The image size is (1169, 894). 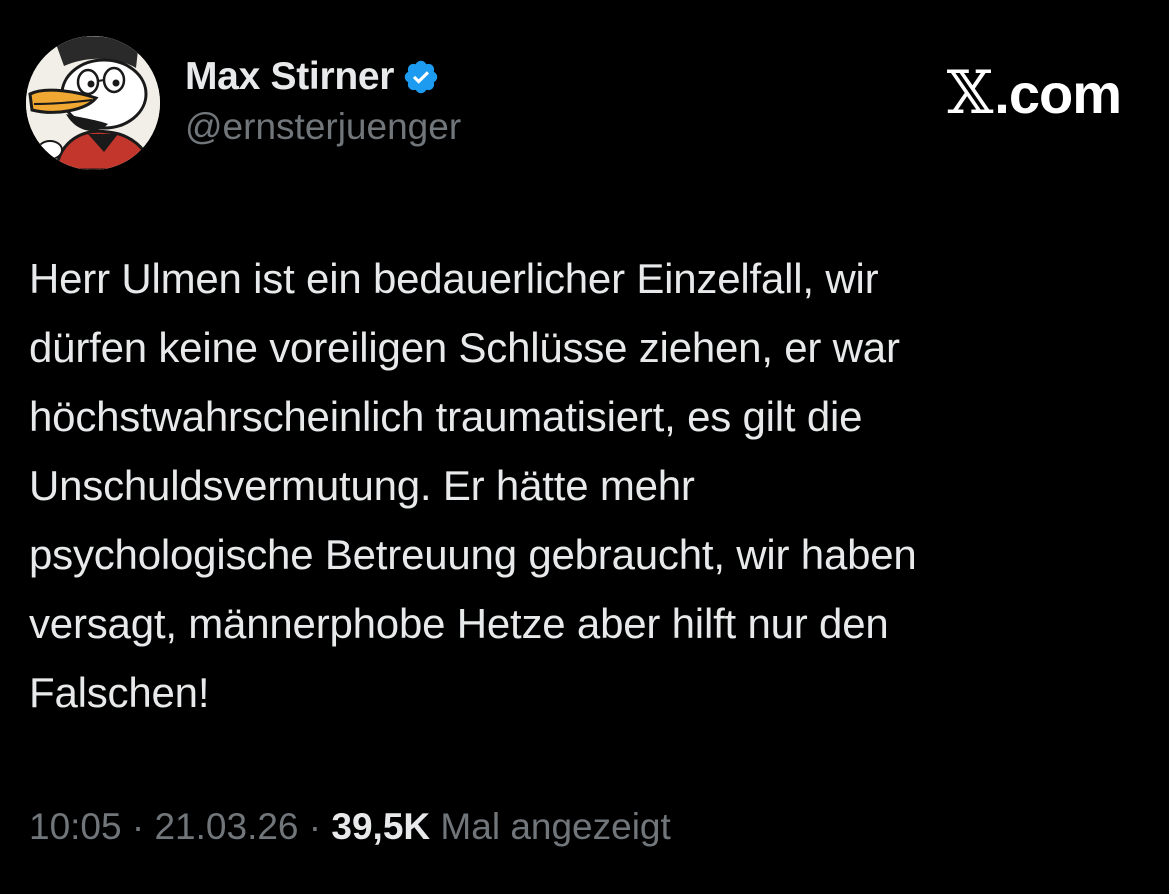 I want to click on tweet-time: 10:05, so click(x=75, y=826).